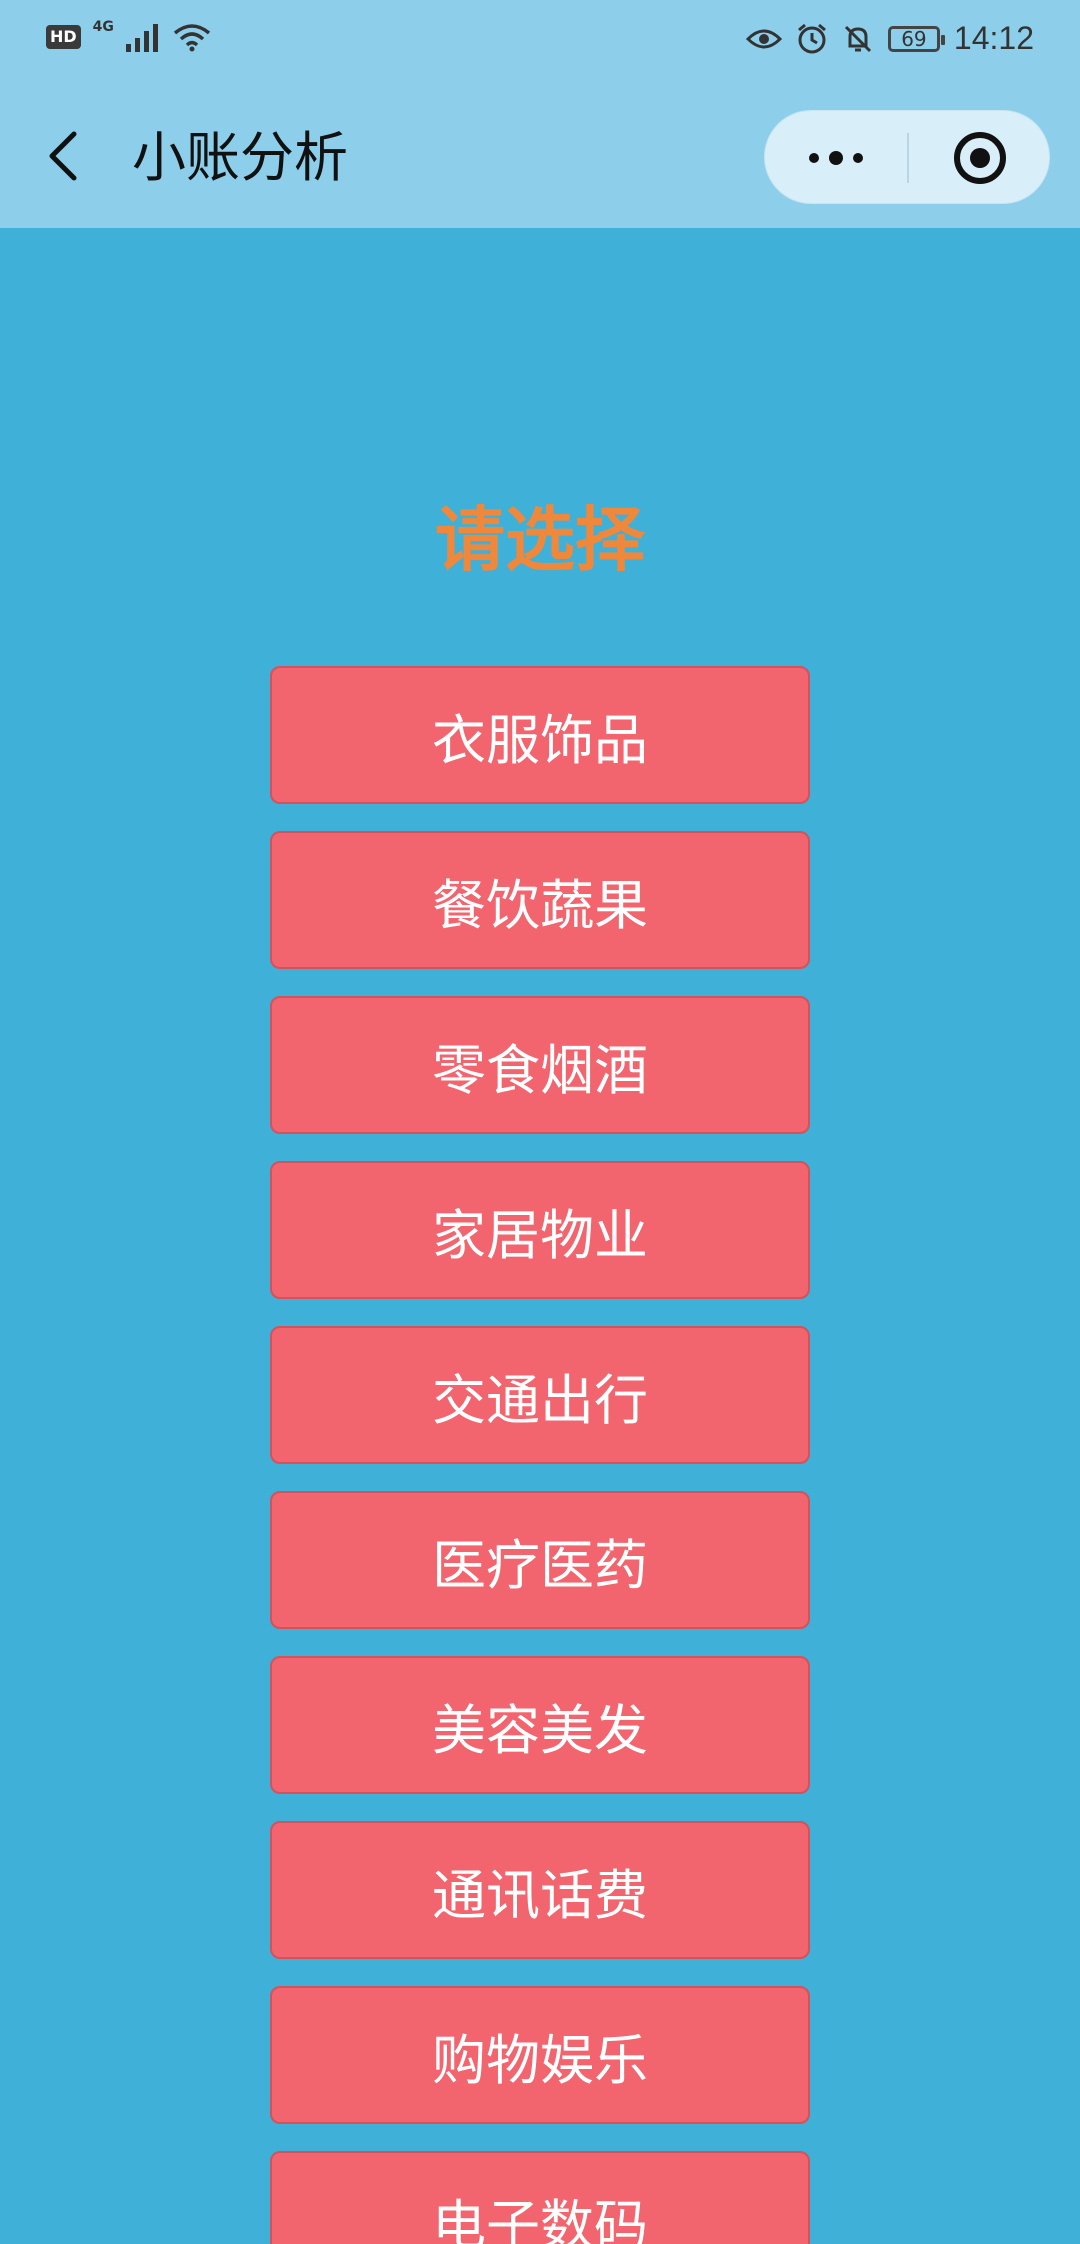 The width and height of the screenshot is (1080, 2244). I want to click on more-dots-icon, so click(836, 158).